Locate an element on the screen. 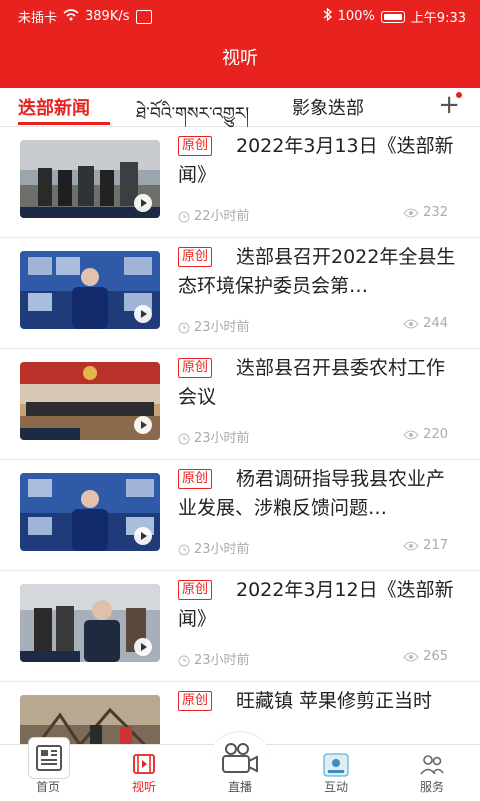 The image size is (480, 801). battery-icon is located at coordinates (392, 16).